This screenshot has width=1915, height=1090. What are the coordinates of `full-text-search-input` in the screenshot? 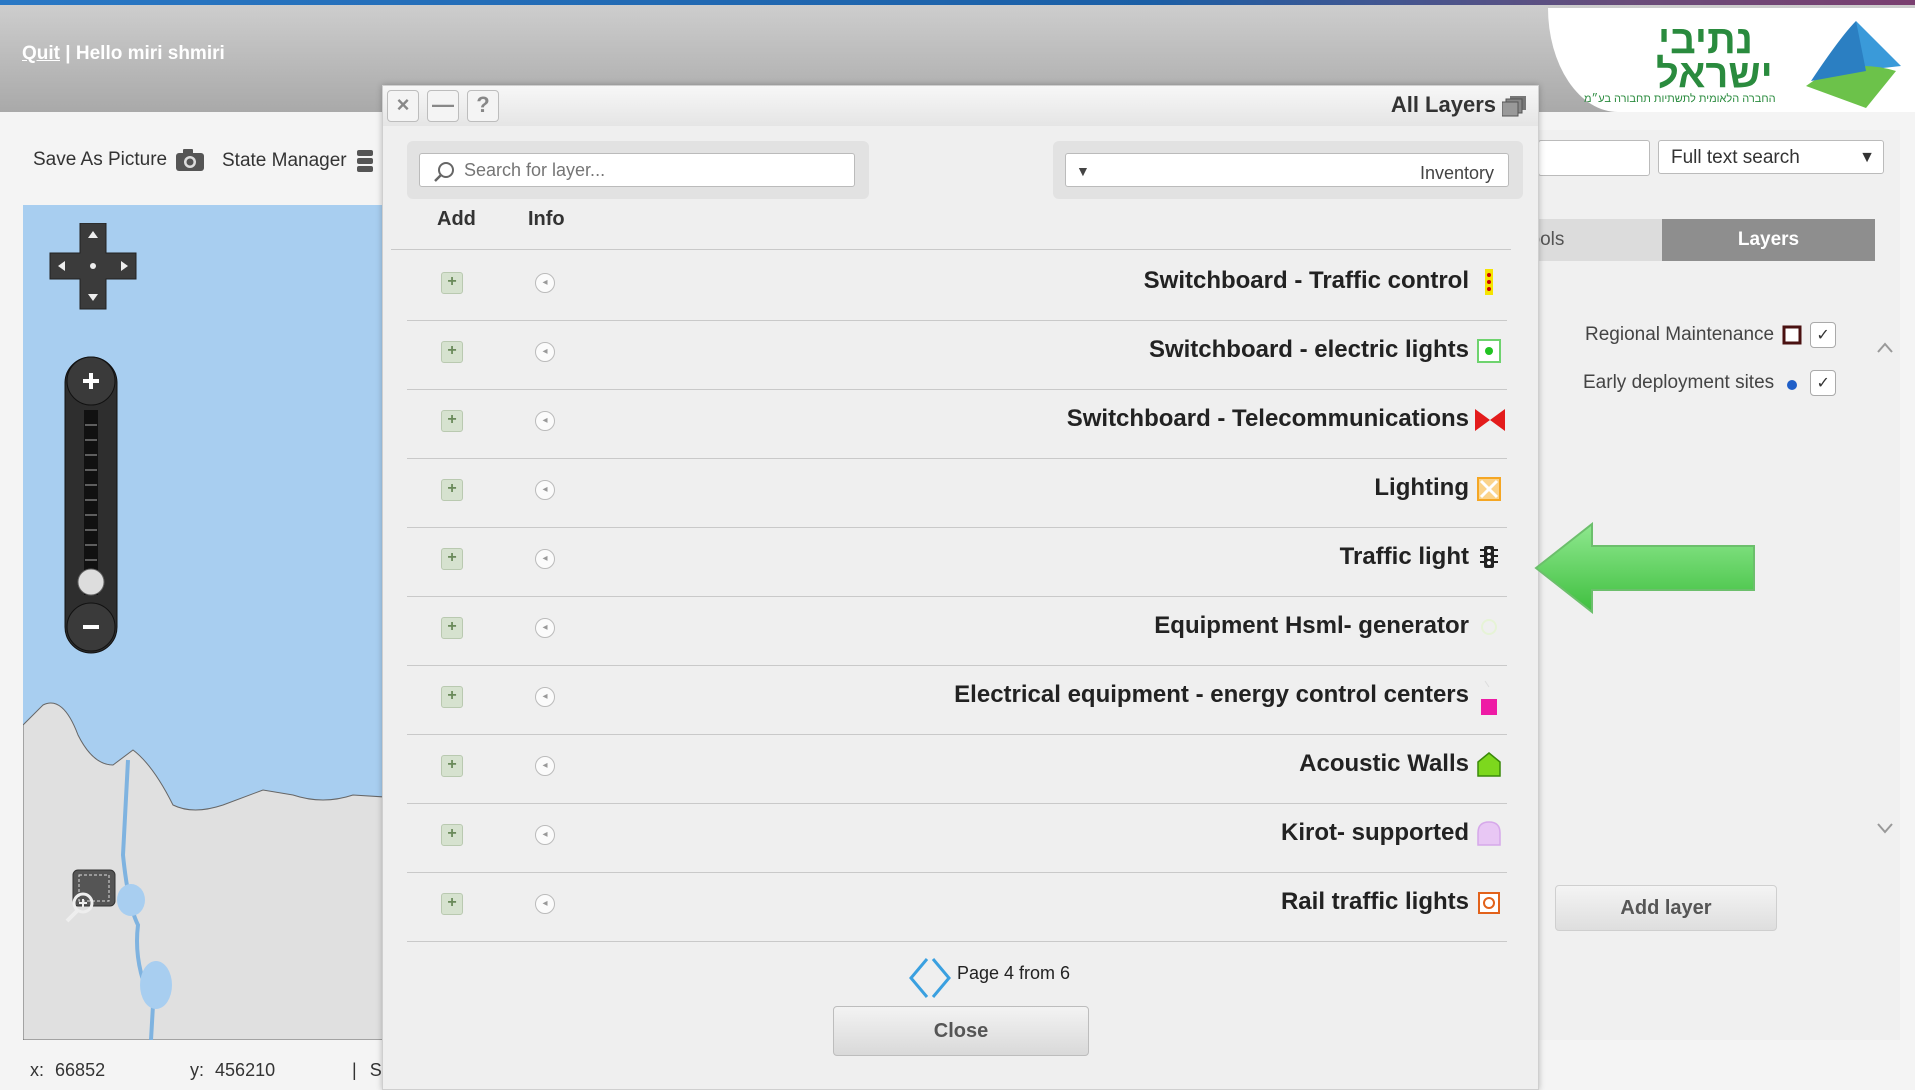 It's located at (1594, 158).